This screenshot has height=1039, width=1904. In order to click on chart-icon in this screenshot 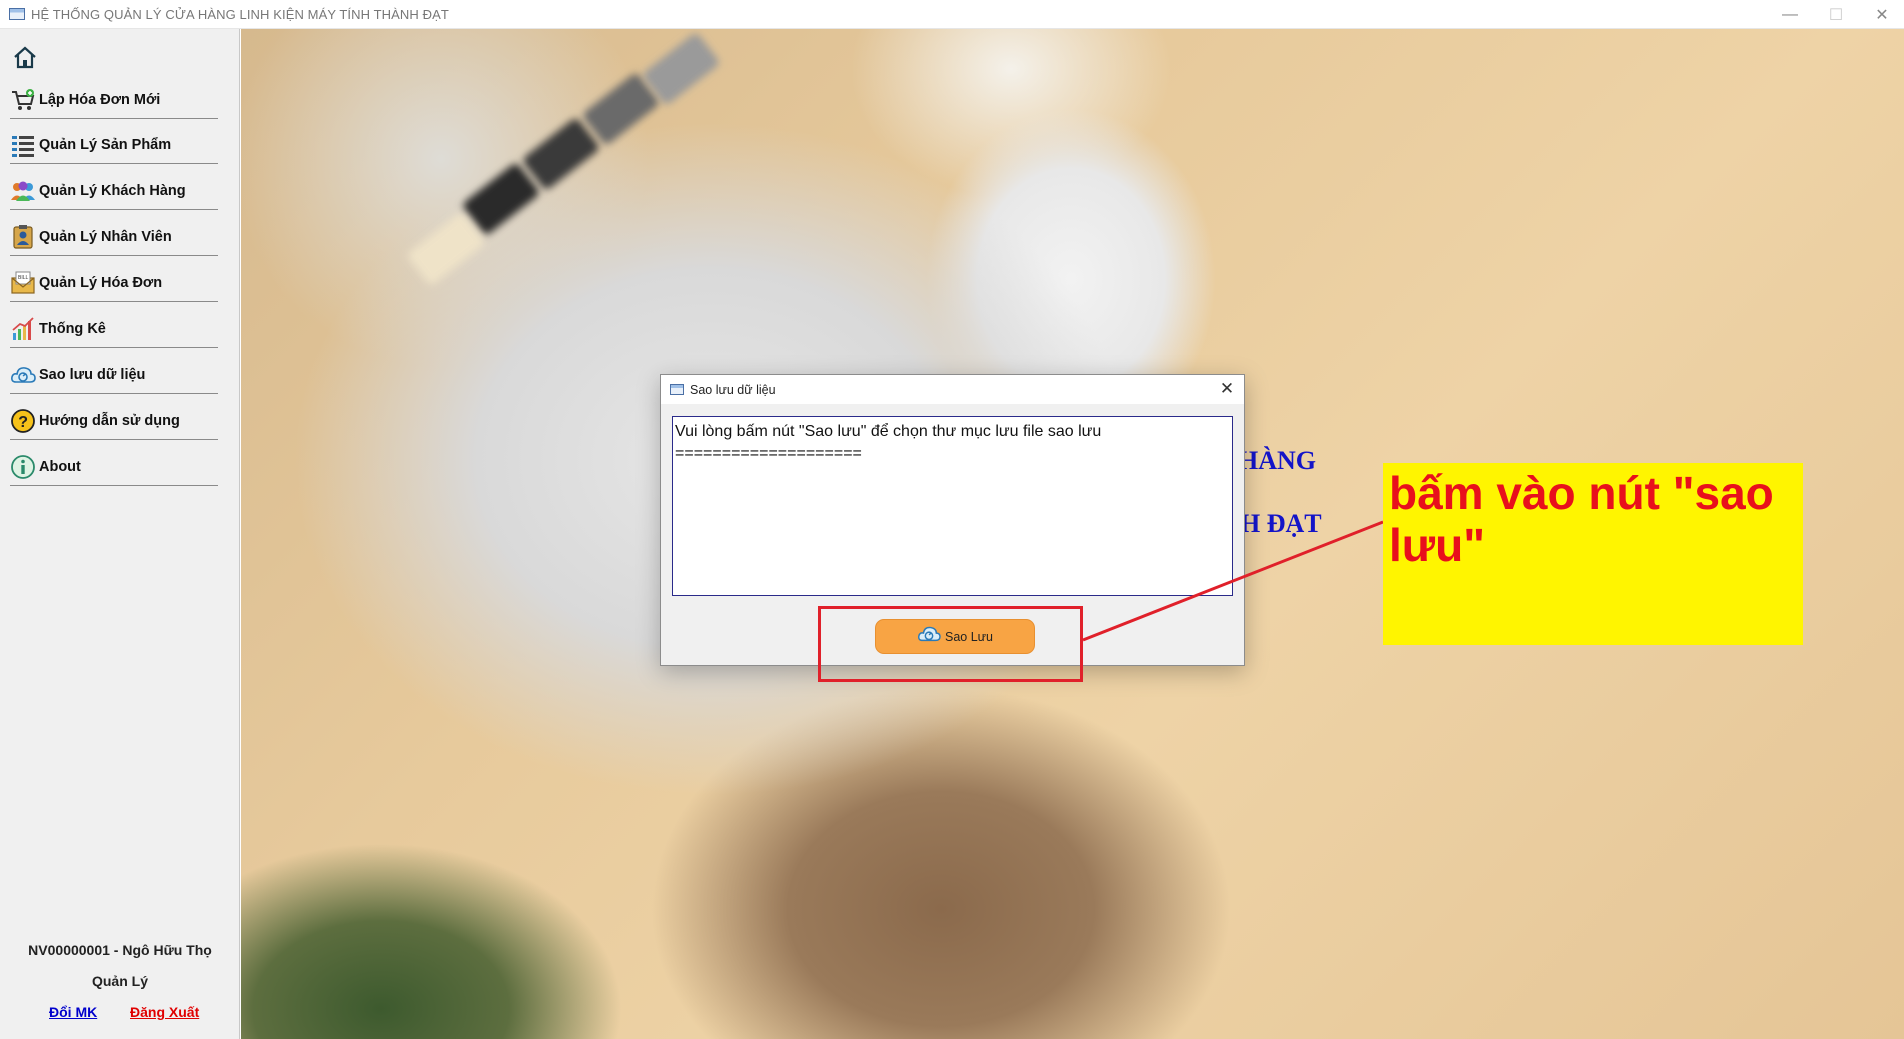, I will do `click(23, 329)`.